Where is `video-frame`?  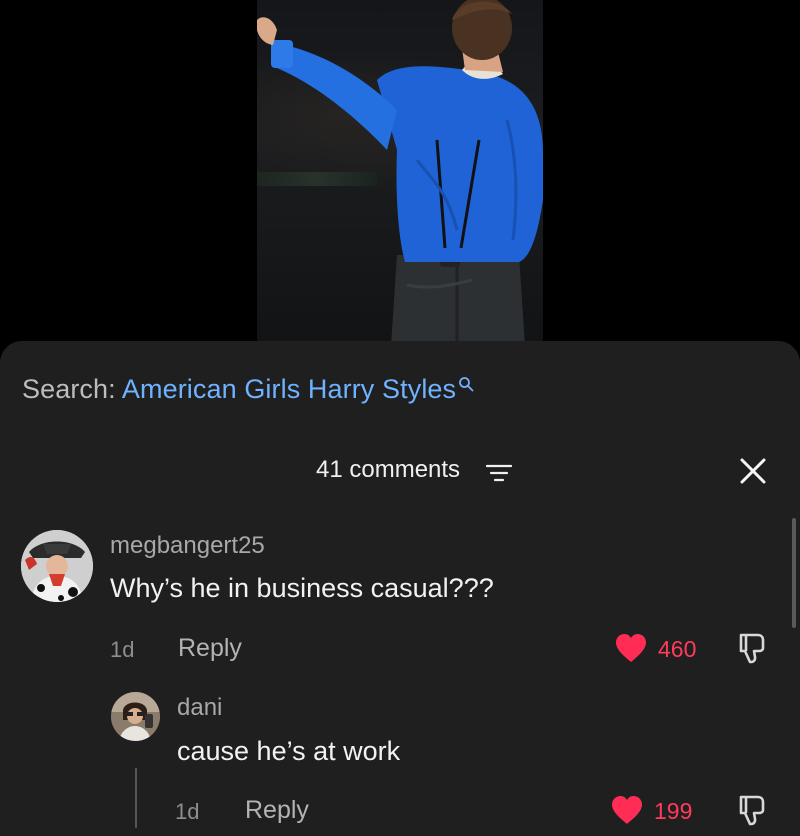
video-frame is located at coordinates (400, 173).